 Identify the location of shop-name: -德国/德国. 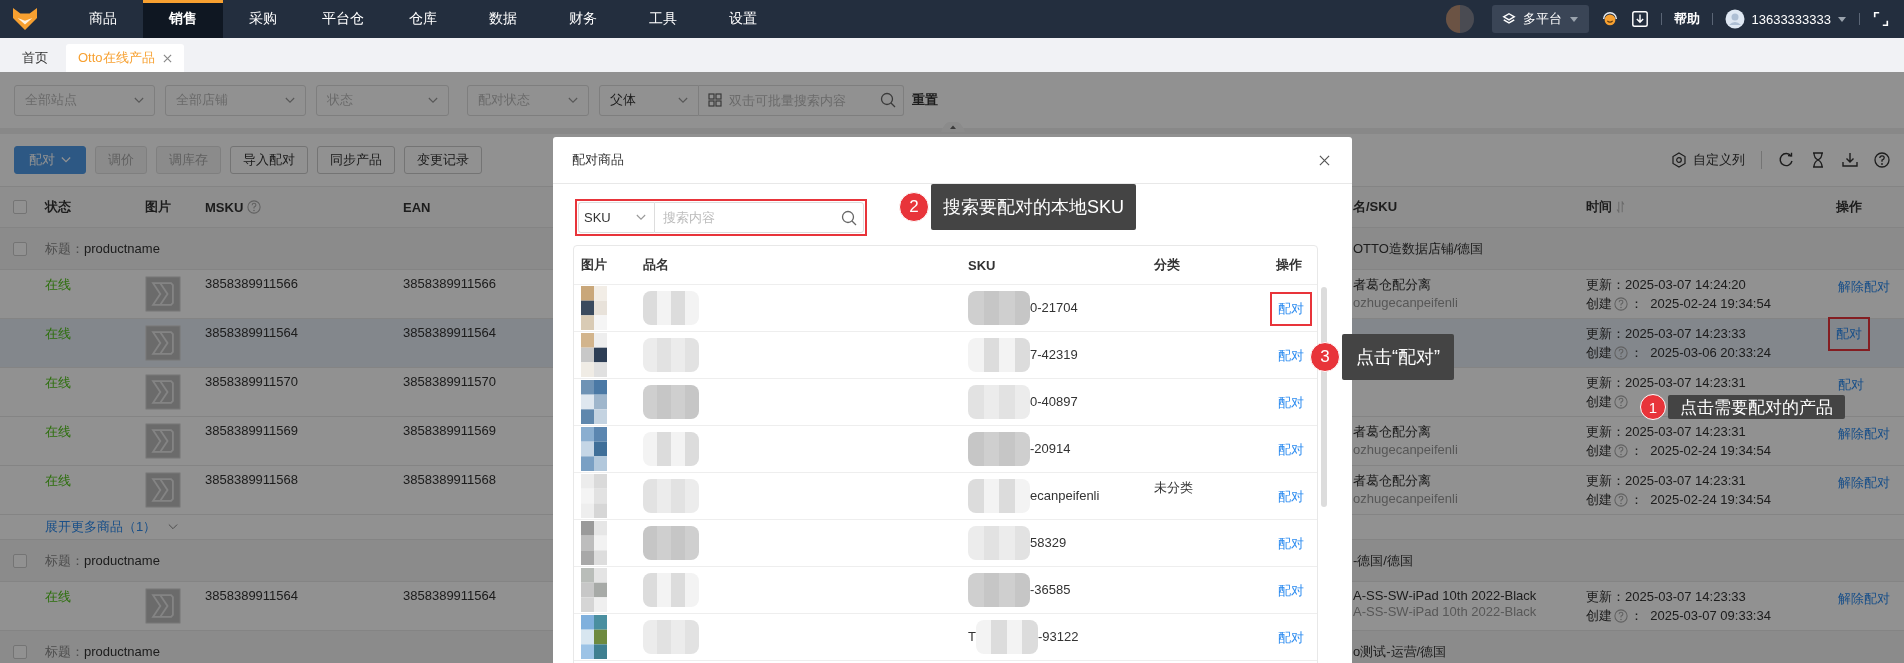
(1383, 560).